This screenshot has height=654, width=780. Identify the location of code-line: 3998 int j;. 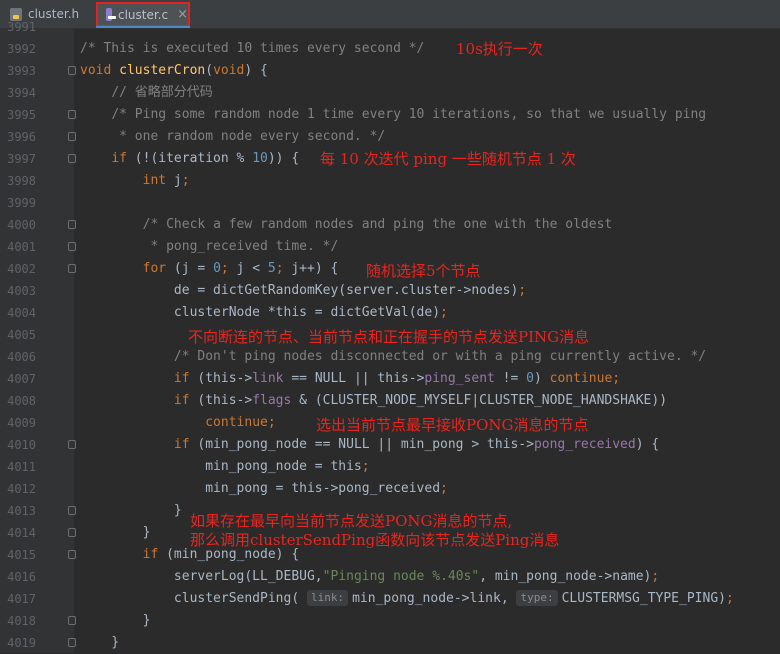
(390, 181).